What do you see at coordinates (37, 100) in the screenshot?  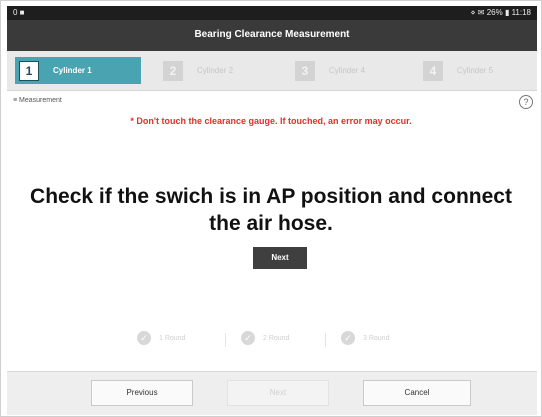 I see `measurement-label: ≡ Measurement` at bounding box center [37, 100].